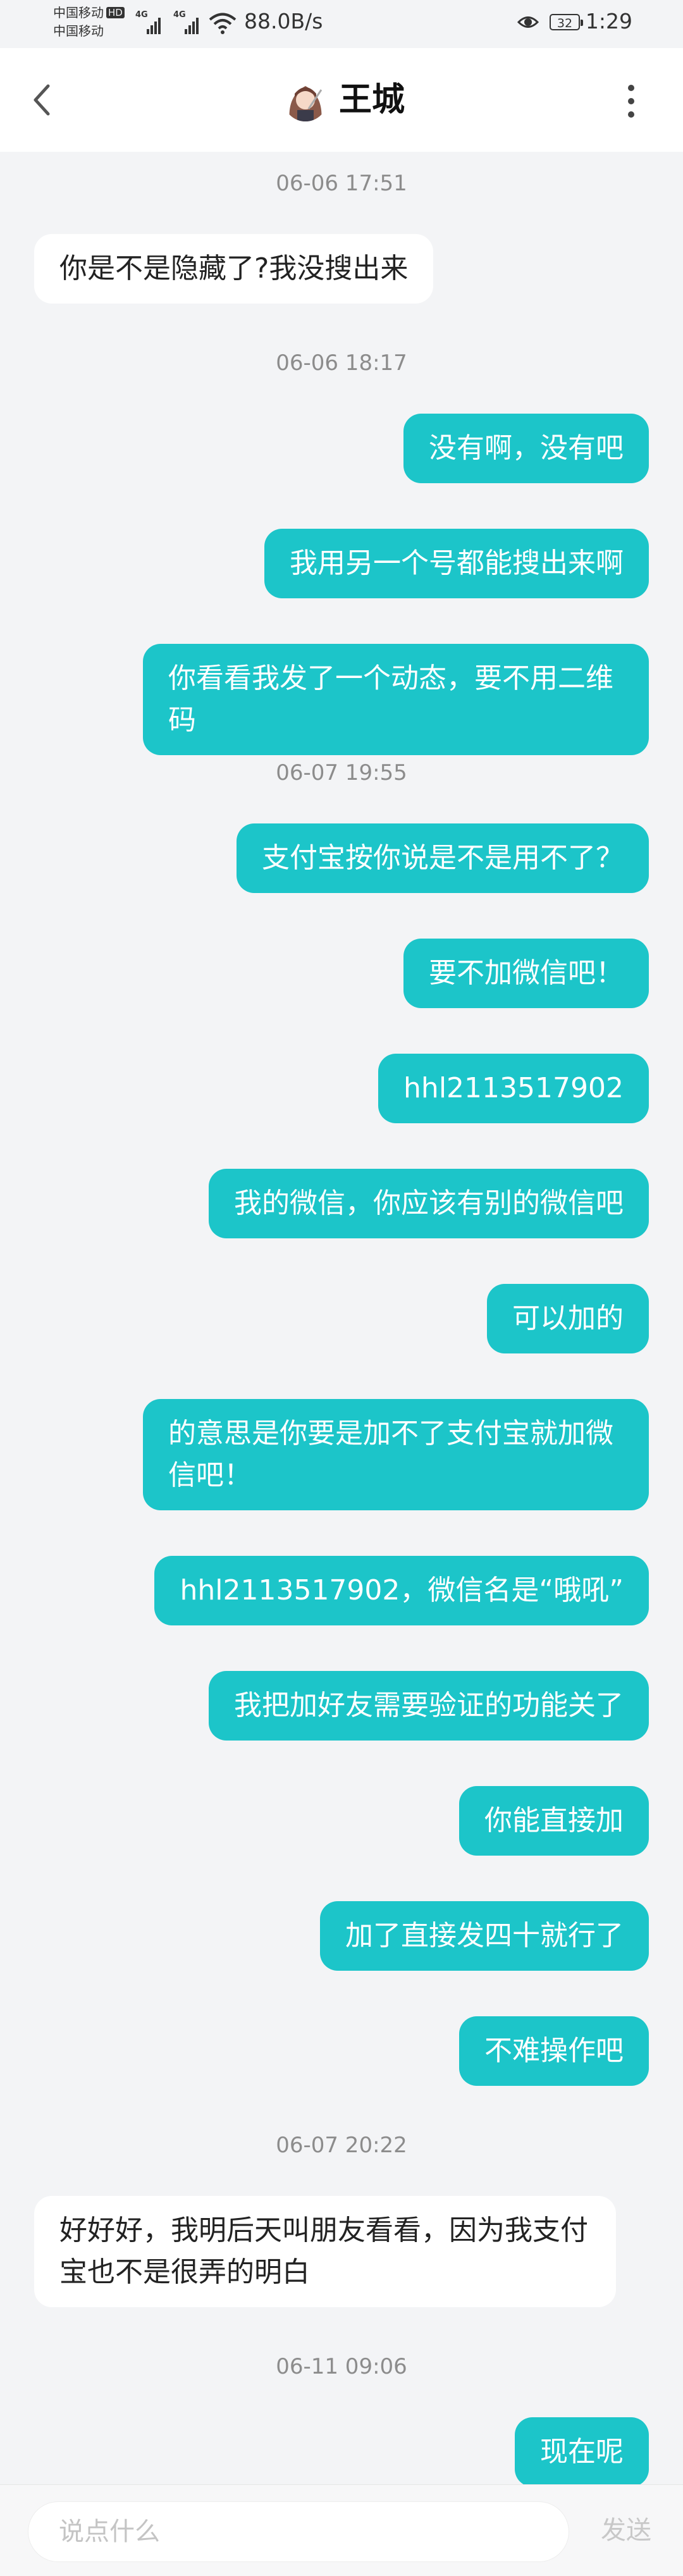 Image resolution: width=683 pixels, height=2576 pixels. I want to click on message-bubble-received: 你是不是隐藏了?我没搜出来, so click(234, 269).